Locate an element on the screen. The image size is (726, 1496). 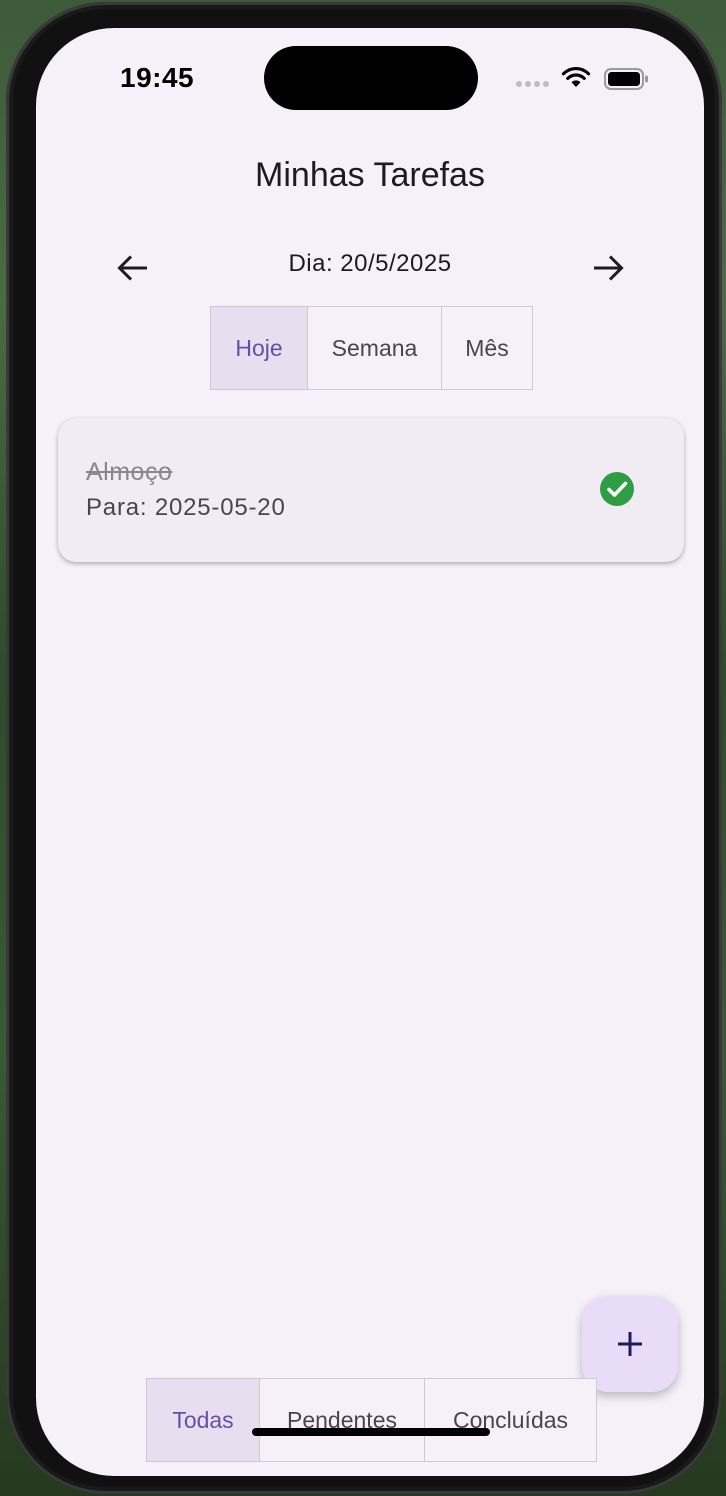
next-day-button is located at coordinates (608, 268).